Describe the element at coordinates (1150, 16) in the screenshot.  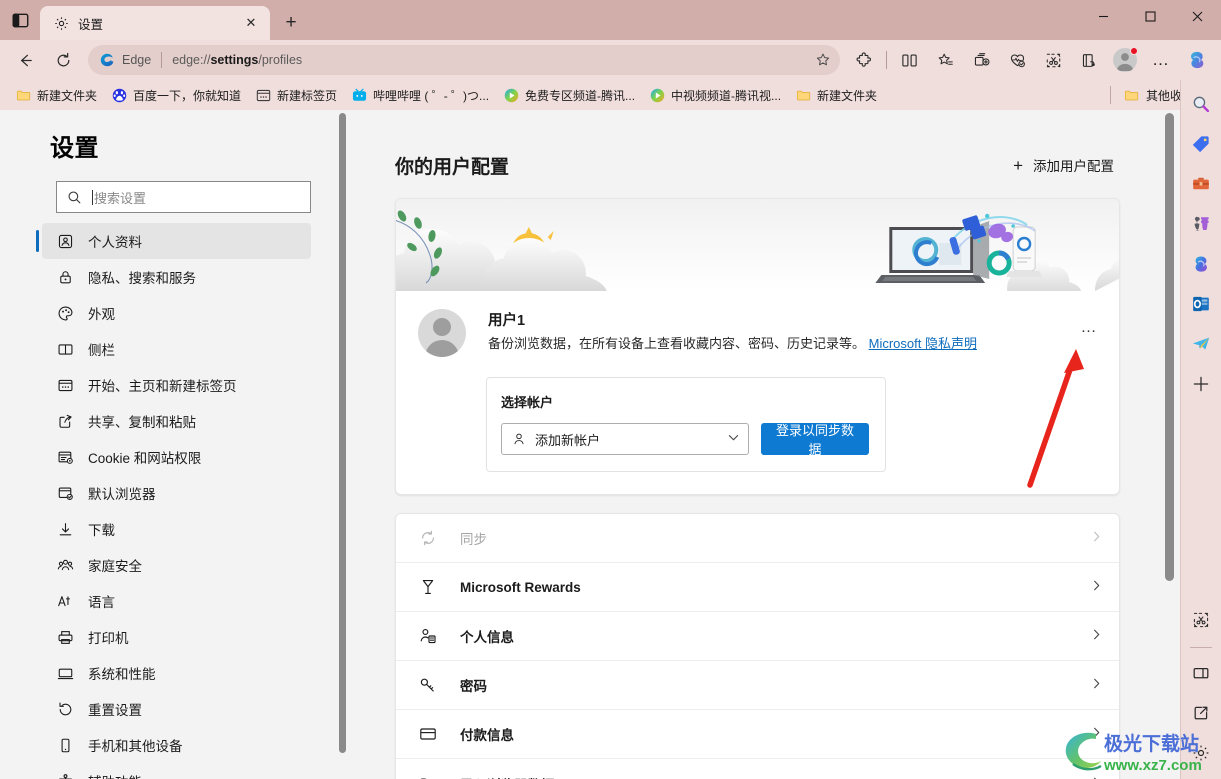
I see `maximize-button` at that location.